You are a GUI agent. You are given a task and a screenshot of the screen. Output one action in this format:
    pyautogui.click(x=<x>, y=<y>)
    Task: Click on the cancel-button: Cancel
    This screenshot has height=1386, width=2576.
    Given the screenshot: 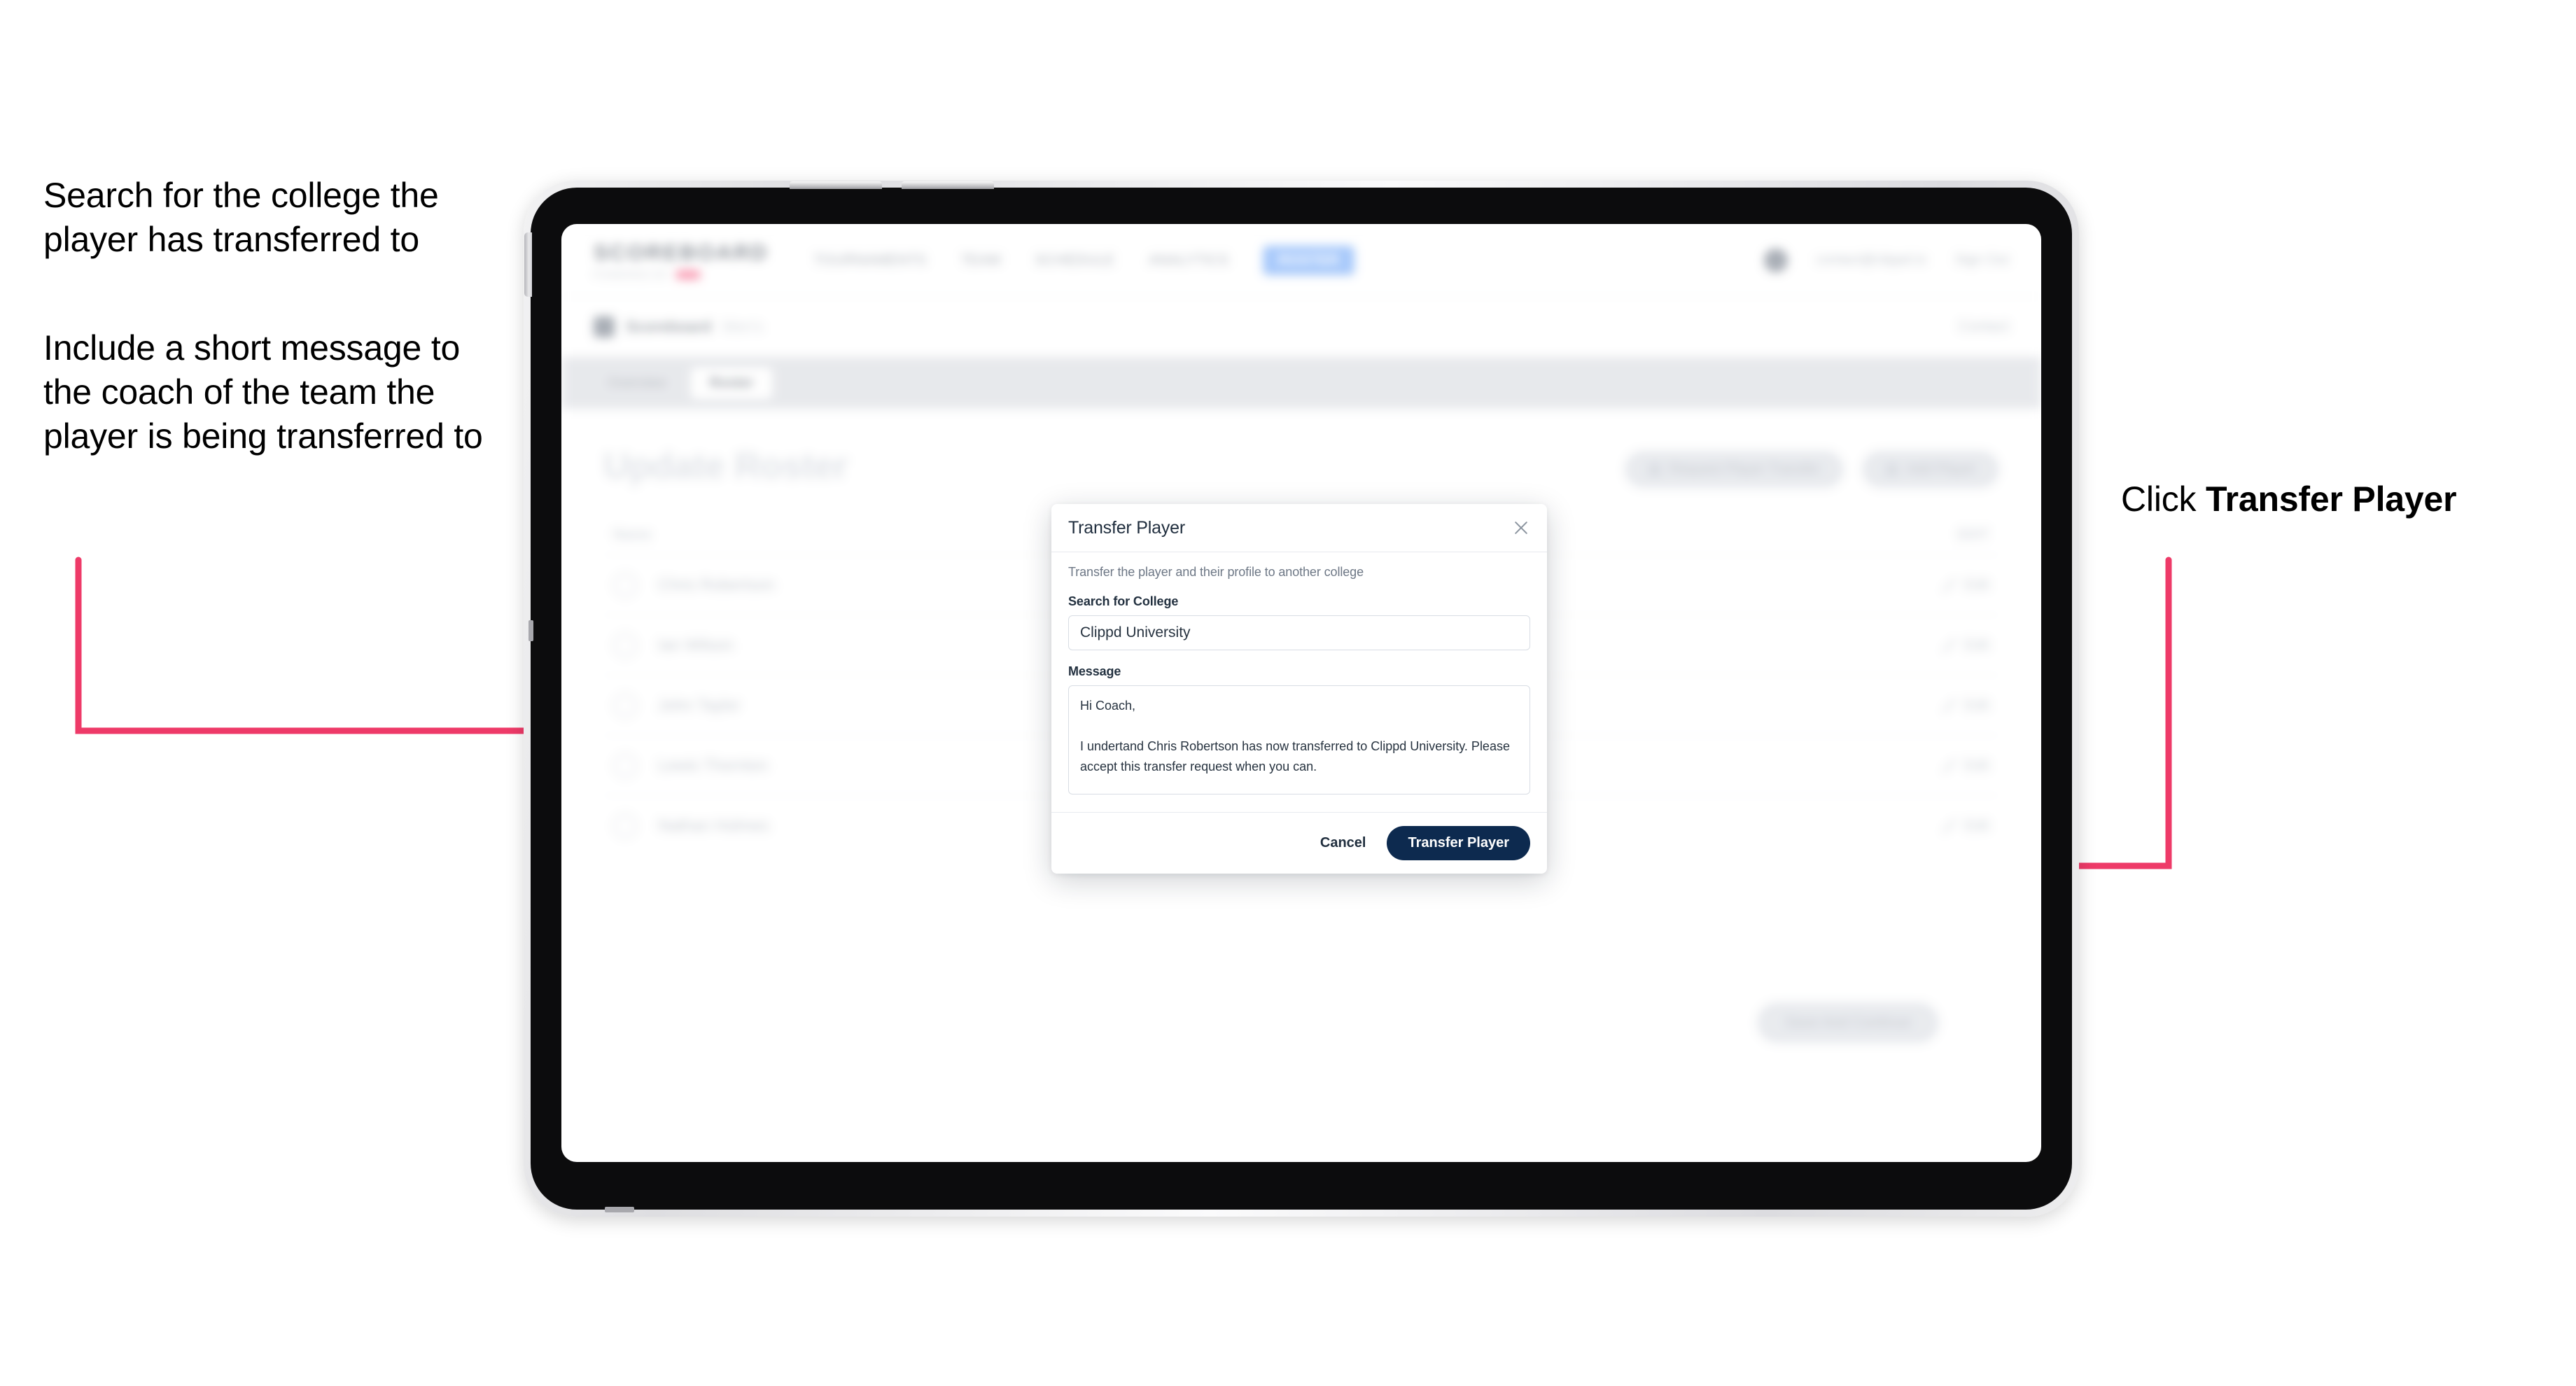 What is the action you would take?
    pyautogui.click(x=1343, y=843)
    